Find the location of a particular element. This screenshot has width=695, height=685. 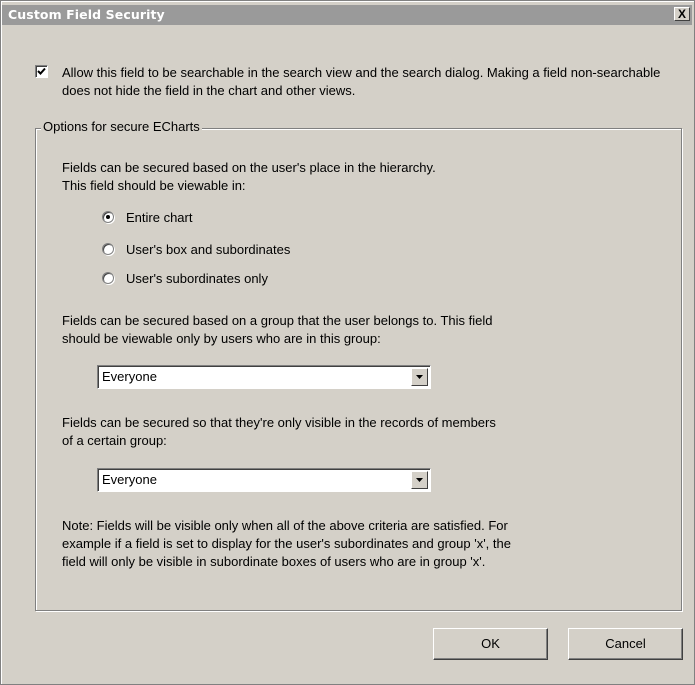

records-group-select: Everyone is located at coordinates (264, 480).